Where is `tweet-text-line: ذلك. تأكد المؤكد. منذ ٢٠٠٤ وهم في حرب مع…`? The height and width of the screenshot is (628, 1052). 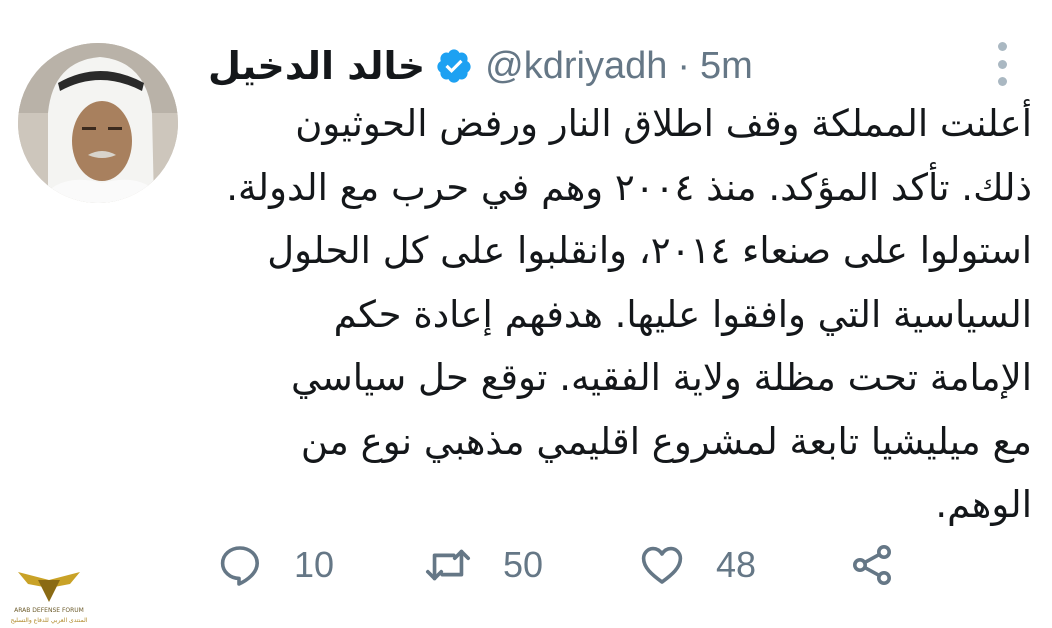
tweet-text-line: ذلك. تأكد المؤكد. منذ ٢٠٠٤ وهم في حرب مع… is located at coordinates (629, 187).